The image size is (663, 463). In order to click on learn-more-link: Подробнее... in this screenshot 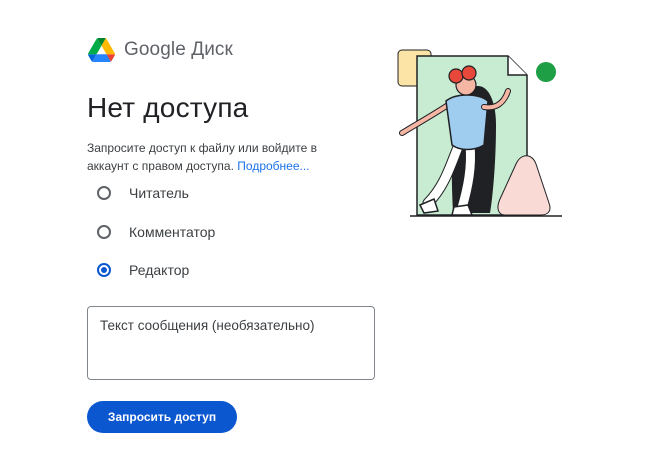, I will do `click(273, 166)`.